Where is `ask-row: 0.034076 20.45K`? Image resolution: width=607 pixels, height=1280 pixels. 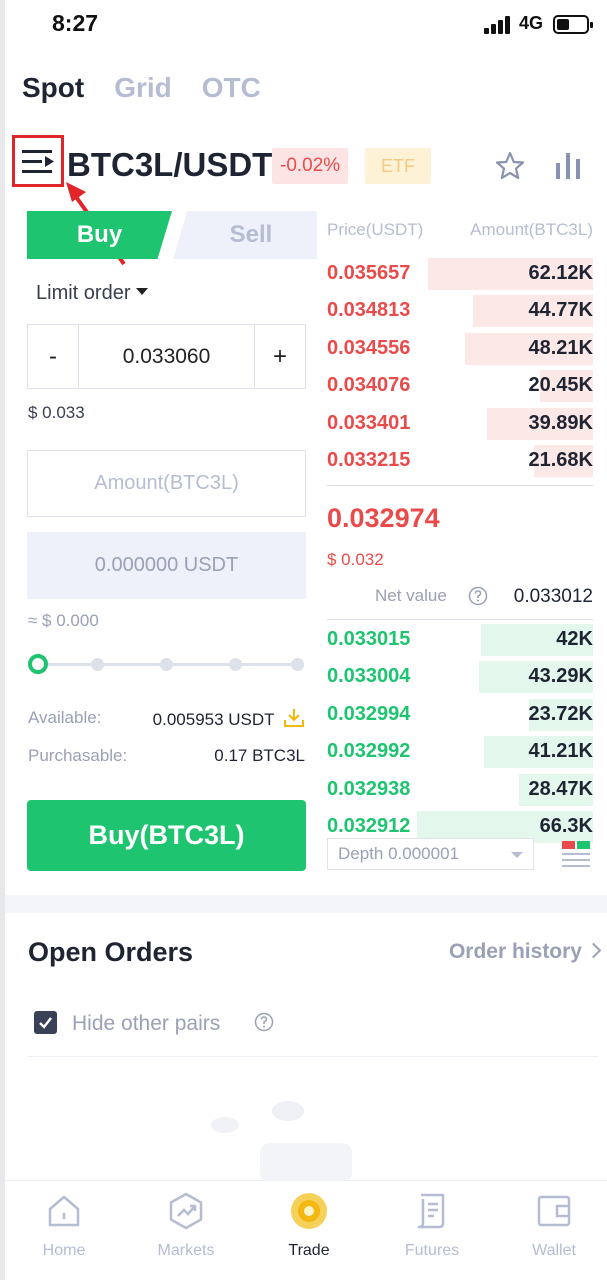
ask-row: 0.034076 20.45K is located at coordinates (460, 385).